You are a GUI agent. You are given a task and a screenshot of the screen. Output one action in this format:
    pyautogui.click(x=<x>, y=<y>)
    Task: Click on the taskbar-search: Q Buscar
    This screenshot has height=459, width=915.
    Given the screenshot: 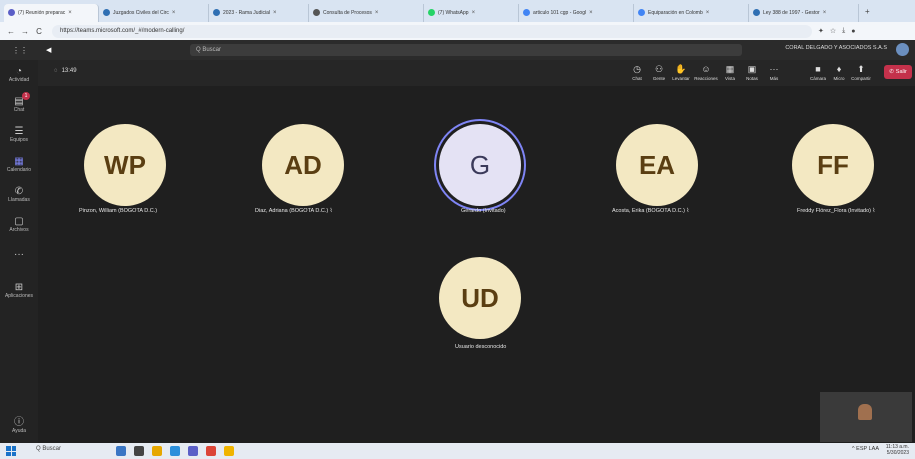 What is the action you would take?
    pyautogui.click(x=48, y=449)
    